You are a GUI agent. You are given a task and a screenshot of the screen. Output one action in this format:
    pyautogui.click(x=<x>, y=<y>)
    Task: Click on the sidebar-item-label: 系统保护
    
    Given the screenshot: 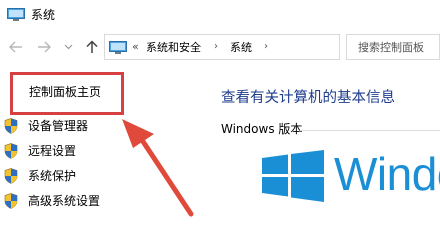 What is the action you would take?
    pyautogui.click(x=52, y=176)
    